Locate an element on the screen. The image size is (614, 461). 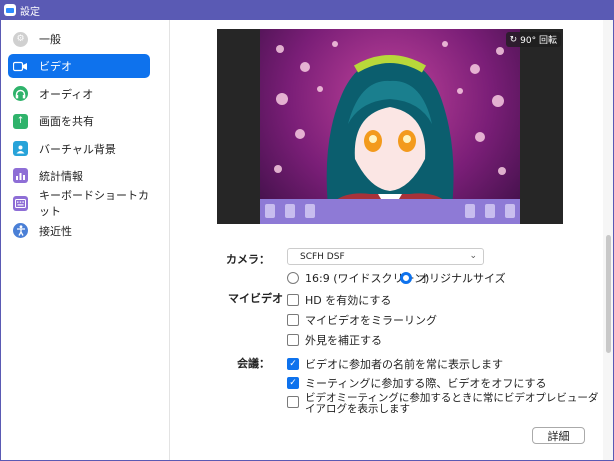
window-title: 設定 is located at coordinates (30, 12).